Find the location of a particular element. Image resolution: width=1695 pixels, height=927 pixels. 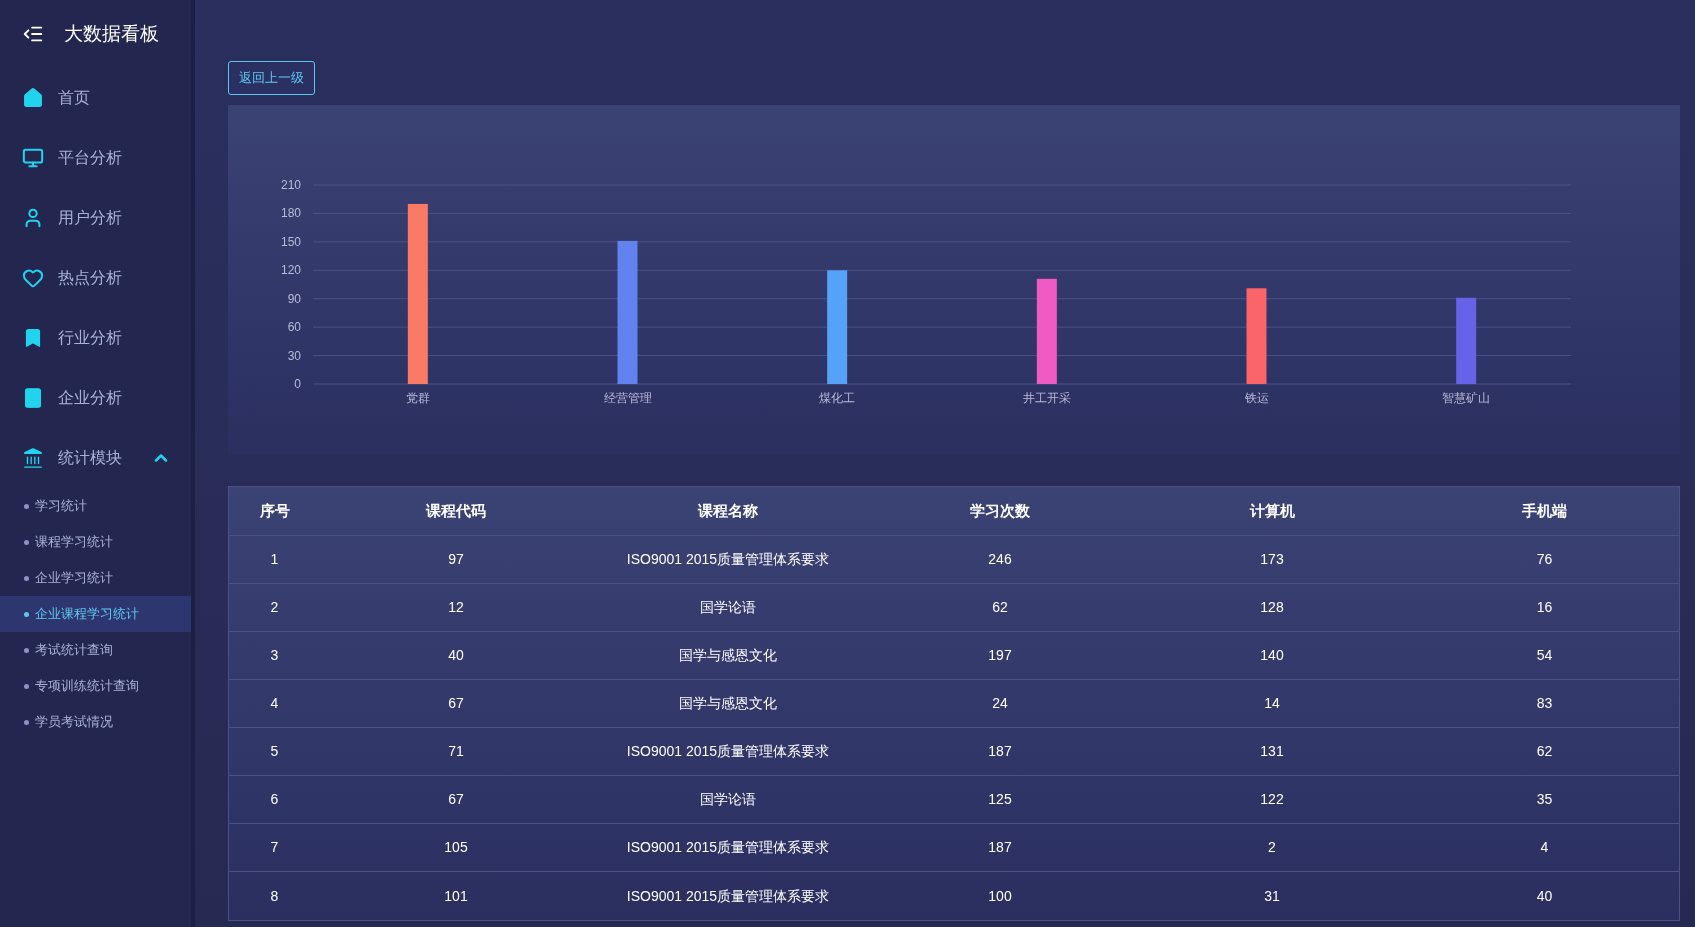

table-cell-text: 100 is located at coordinates (1000, 896).